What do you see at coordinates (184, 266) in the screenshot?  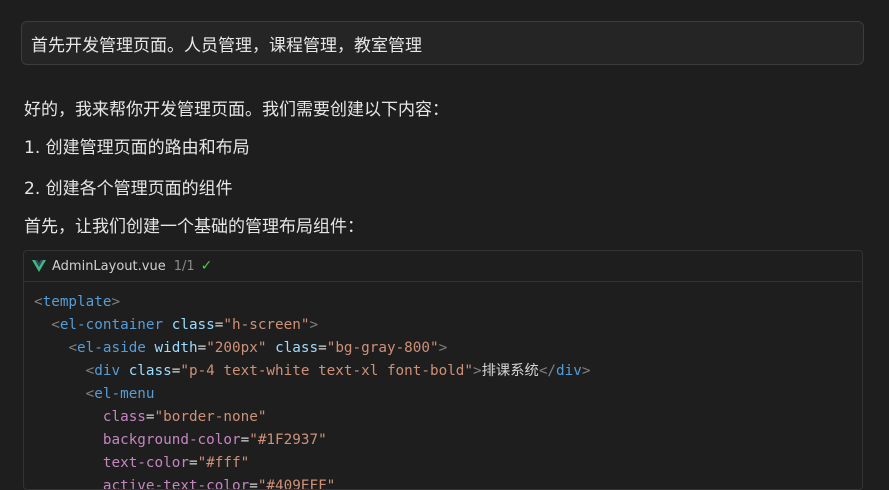 I see `file-change-count: 1/1` at bounding box center [184, 266].